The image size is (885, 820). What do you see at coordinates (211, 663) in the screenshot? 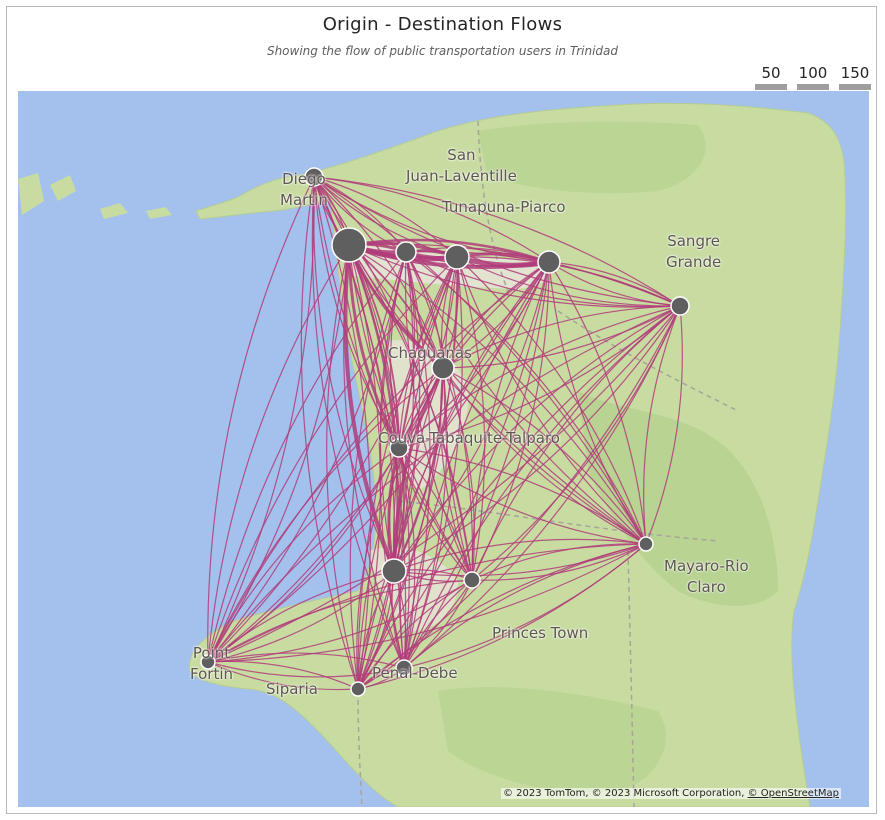
I see `place-label-point-fortin: Point Fortin` at bounding box center [211, 663].